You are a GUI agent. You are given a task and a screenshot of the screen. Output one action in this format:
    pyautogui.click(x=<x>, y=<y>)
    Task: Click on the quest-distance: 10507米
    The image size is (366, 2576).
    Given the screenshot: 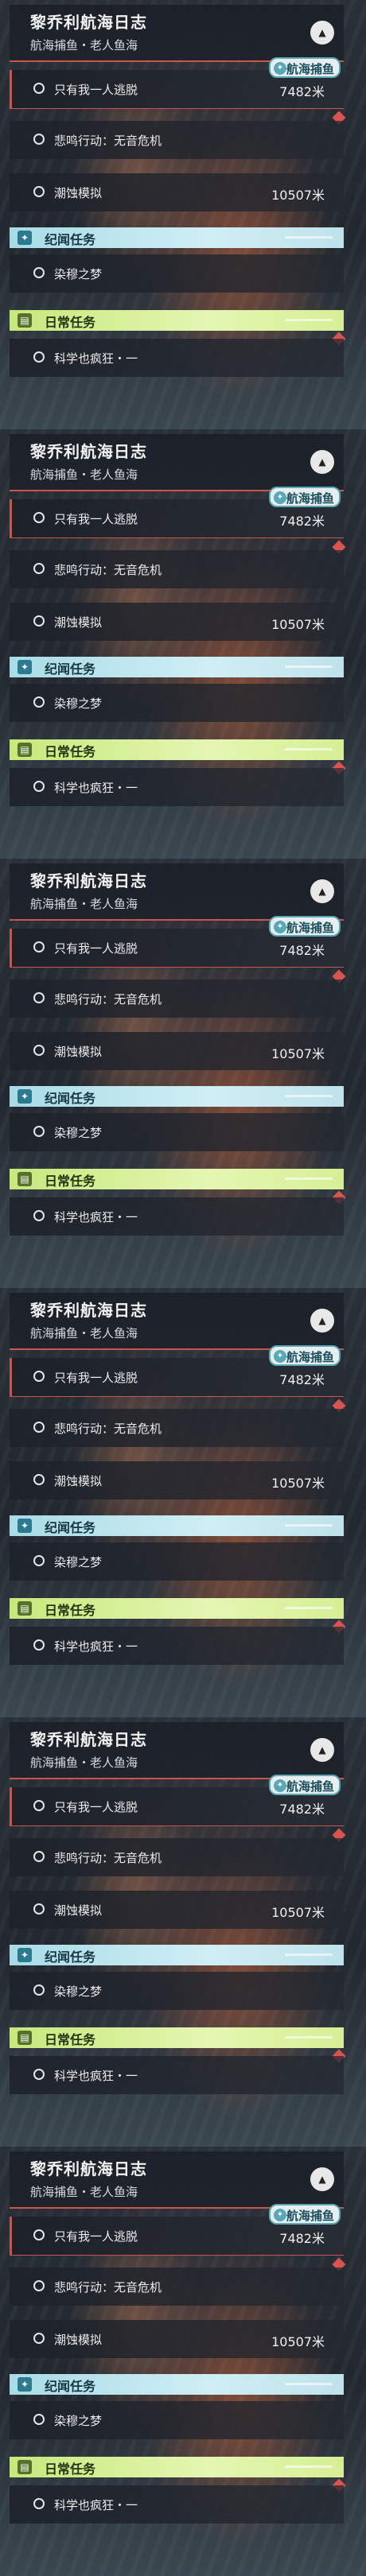 What is the action you would take?
    pyautogui.click(x=298, y=2341)
    